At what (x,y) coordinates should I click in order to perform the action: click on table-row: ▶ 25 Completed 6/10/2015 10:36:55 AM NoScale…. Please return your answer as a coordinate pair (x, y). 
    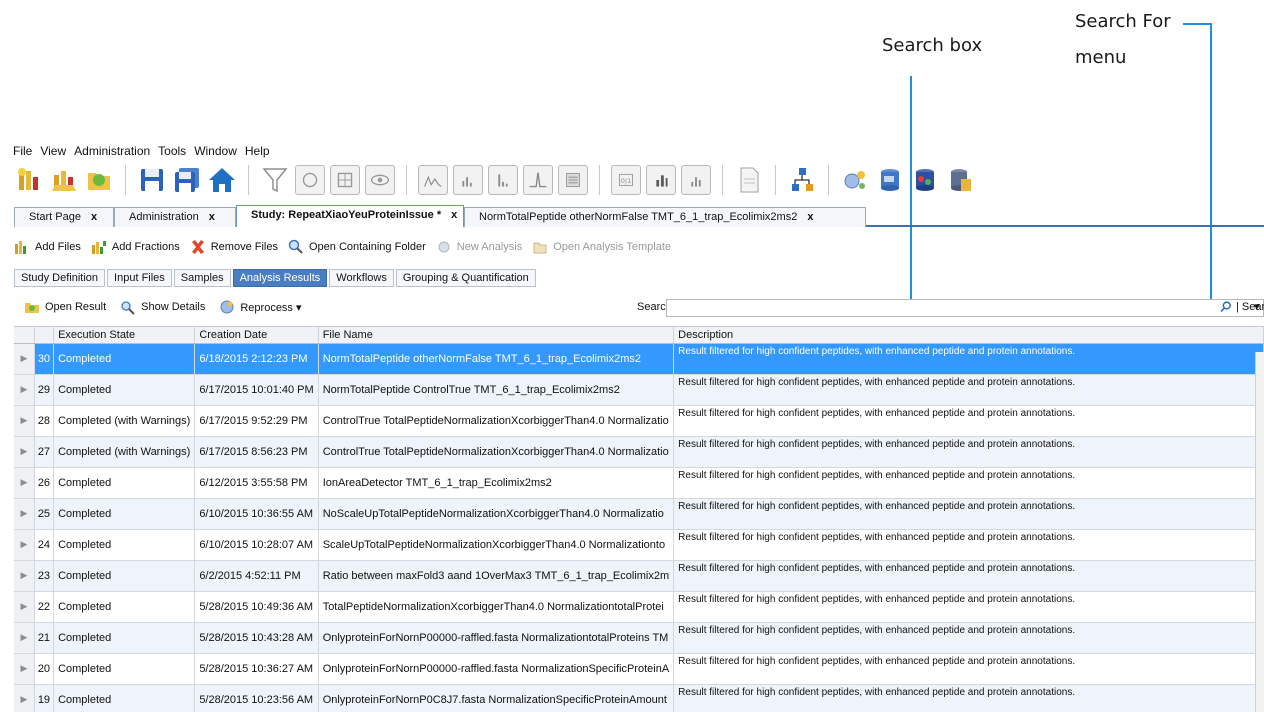
    Looking at the image, I should click on (639, 514).